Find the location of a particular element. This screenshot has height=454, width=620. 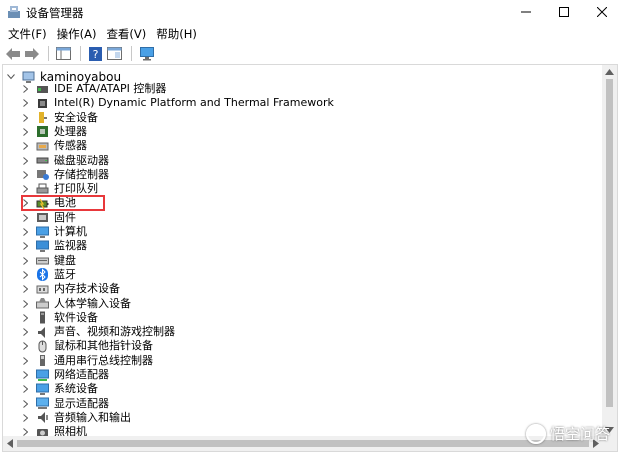

tree-item-label: 人体学输入设备 is located at coordinates (92, 303).